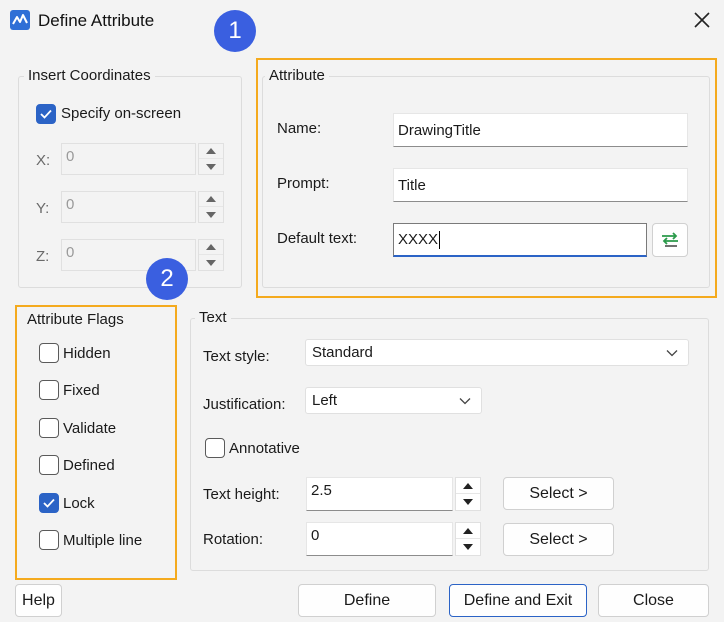  Describe the element at coordinates (81, 390) in the screenshot. I see `fixed-label: Fixed` at that location.